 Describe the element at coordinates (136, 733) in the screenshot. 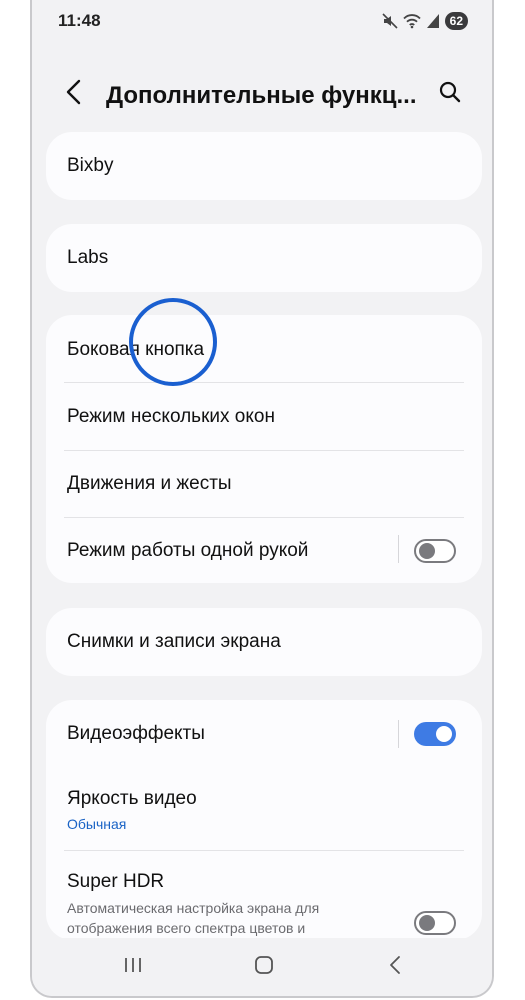

I see `setting-video-effects-label: Видеоэффекты` at that location.